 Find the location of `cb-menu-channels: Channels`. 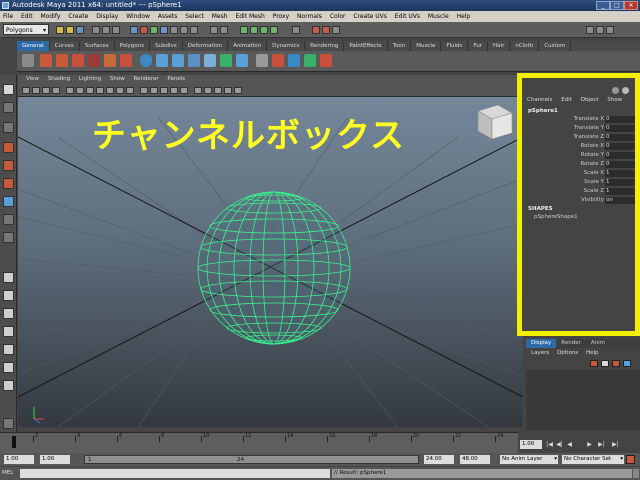

cb-menu-channels: Channels is located at coordinates (539, 100).